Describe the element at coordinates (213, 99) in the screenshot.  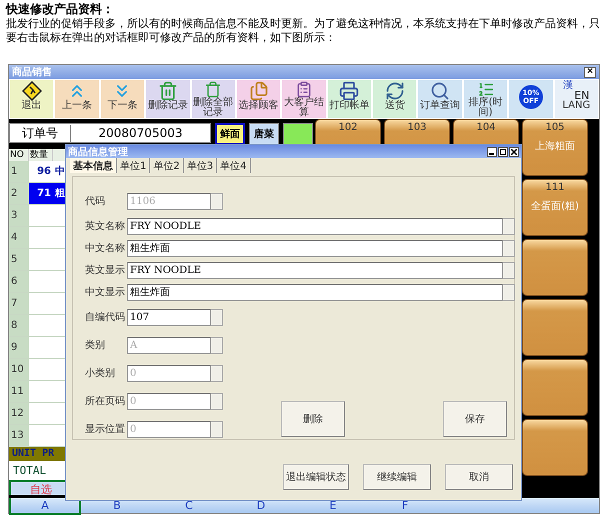
I see `toolbar-button: 删除全部记录` at that location.